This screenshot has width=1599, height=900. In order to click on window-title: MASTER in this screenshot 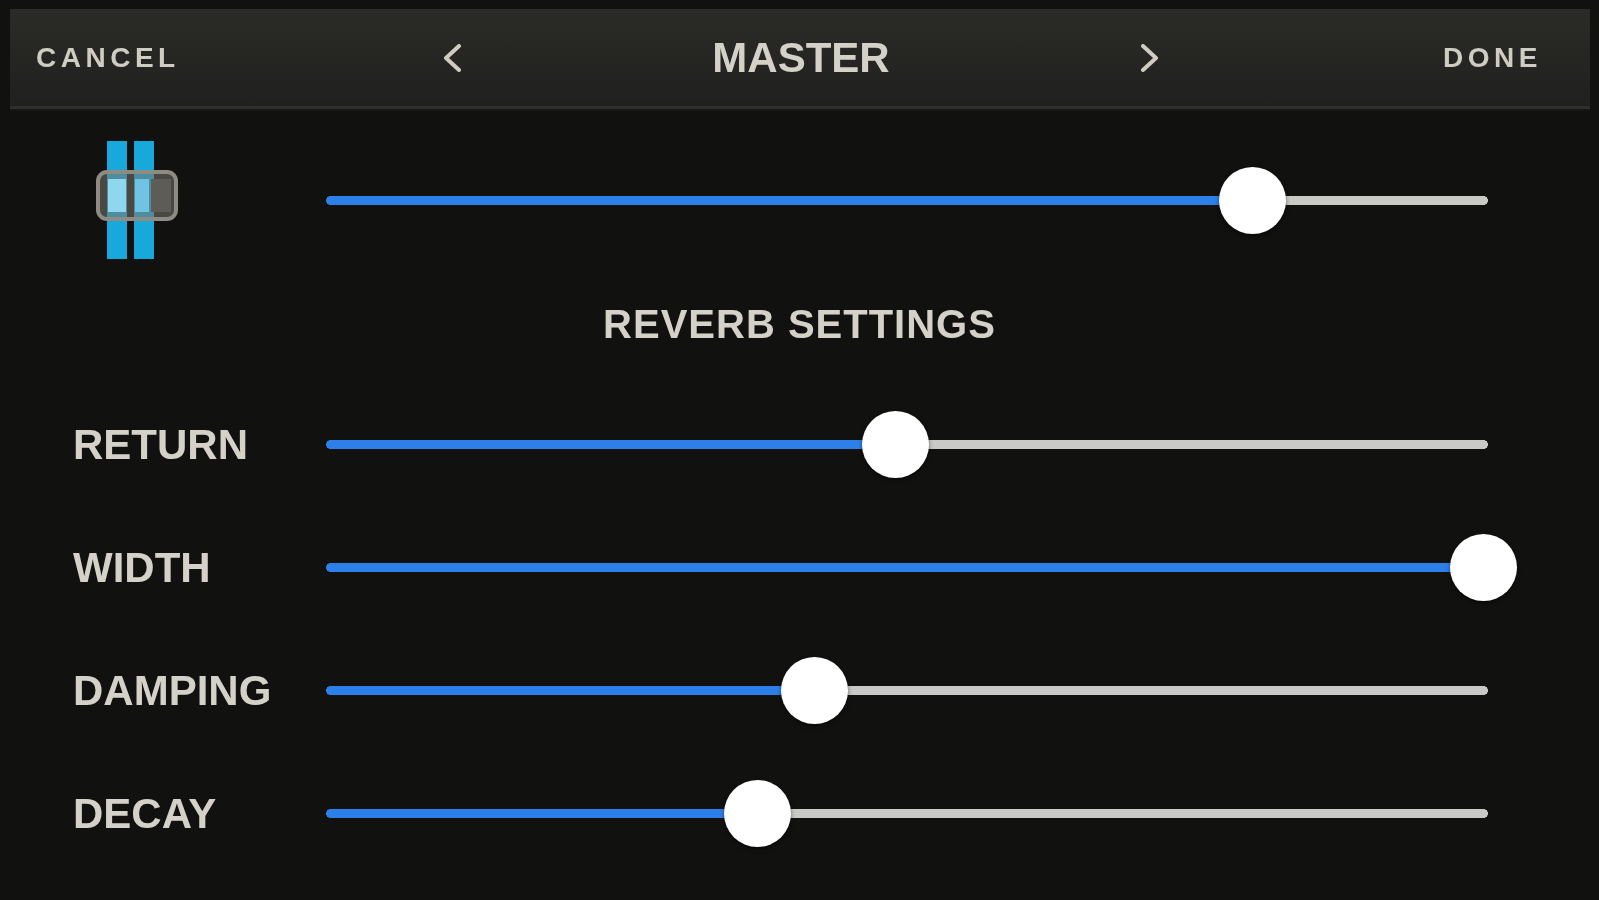, I will do `click(801, 57)`.